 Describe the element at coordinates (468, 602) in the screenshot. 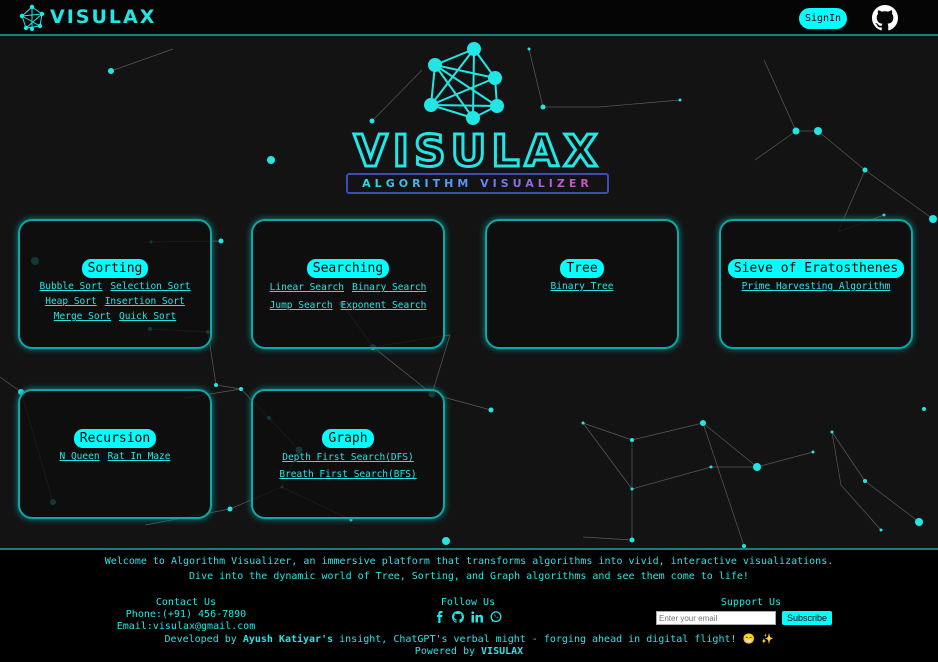

I see `follow-title: Follow Us` at that location.